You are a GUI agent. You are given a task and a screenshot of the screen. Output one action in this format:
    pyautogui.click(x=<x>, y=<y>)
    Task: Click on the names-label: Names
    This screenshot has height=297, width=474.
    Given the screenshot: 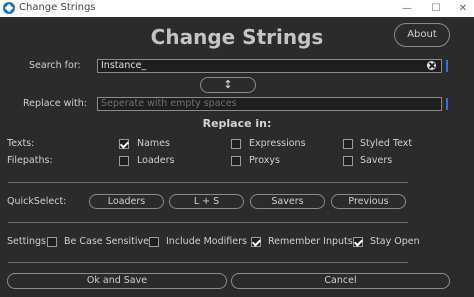 What is the action you would take?
    pyautogui.click(x=153, y=143)
    